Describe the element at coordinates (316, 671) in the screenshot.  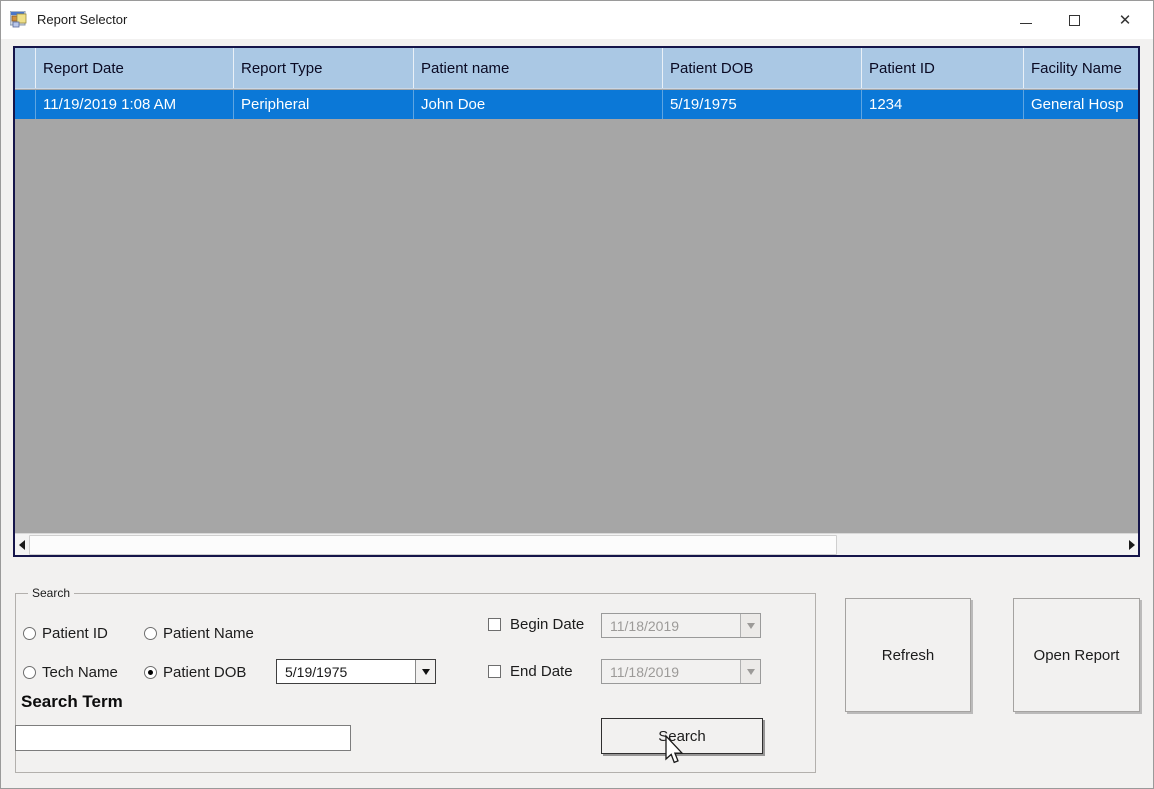
I see `patient-dob-combobox-value: 5/19/1975` at that location.